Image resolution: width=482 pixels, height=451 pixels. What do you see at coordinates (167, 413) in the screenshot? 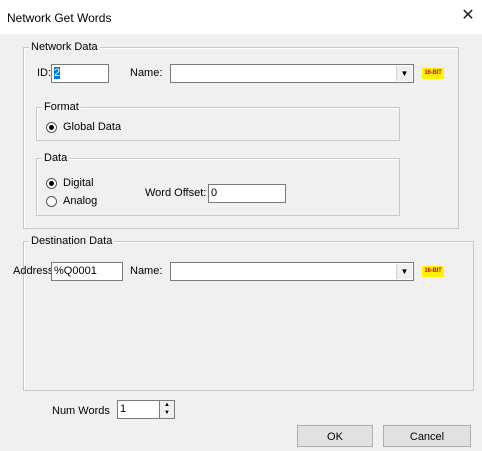
I see `spin-down-icon: ▼` at bounding box center [167, 413].